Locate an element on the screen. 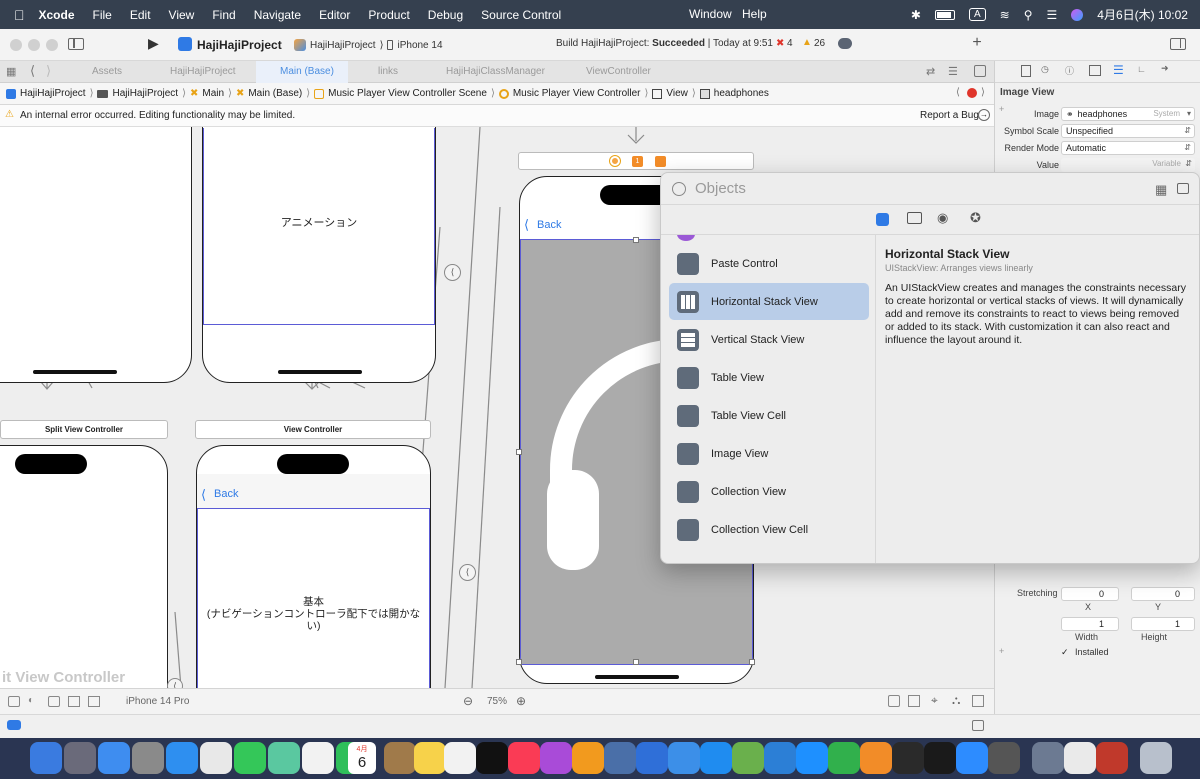  library-item-table-view: Table View is located at coordinates (769, 377).